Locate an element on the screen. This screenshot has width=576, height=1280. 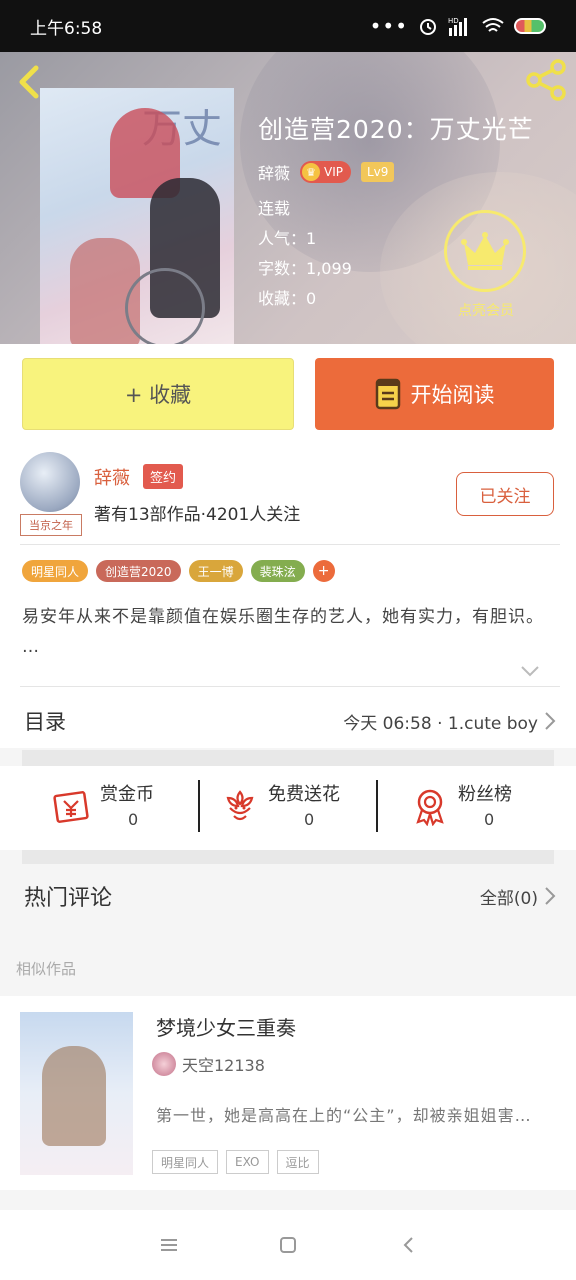
catalog-row: 目录 今天 06:58 · 1.cute boy is located at coordinates (288, 720).